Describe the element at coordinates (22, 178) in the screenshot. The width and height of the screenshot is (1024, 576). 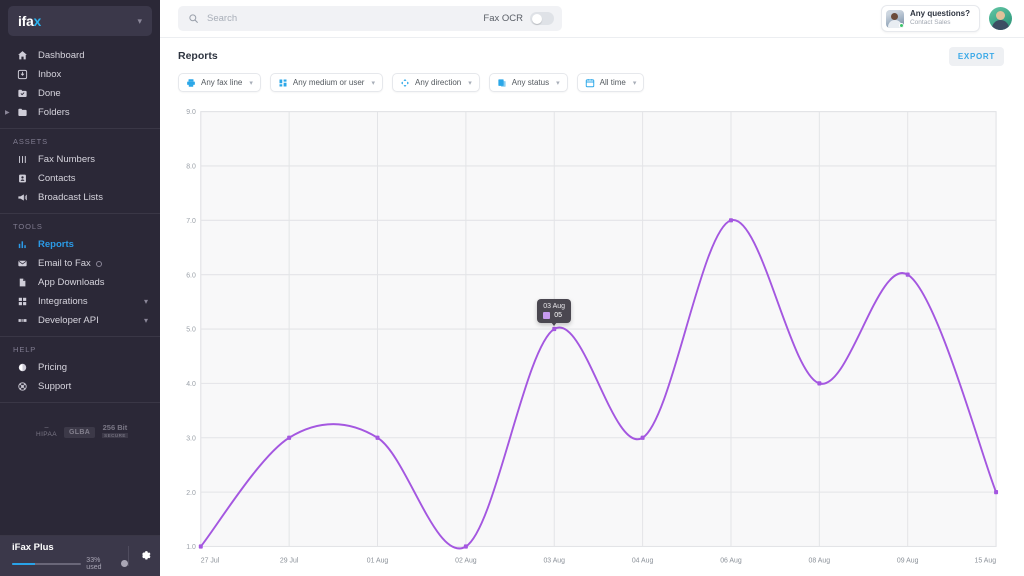
I see `contacts-icon` at that location.